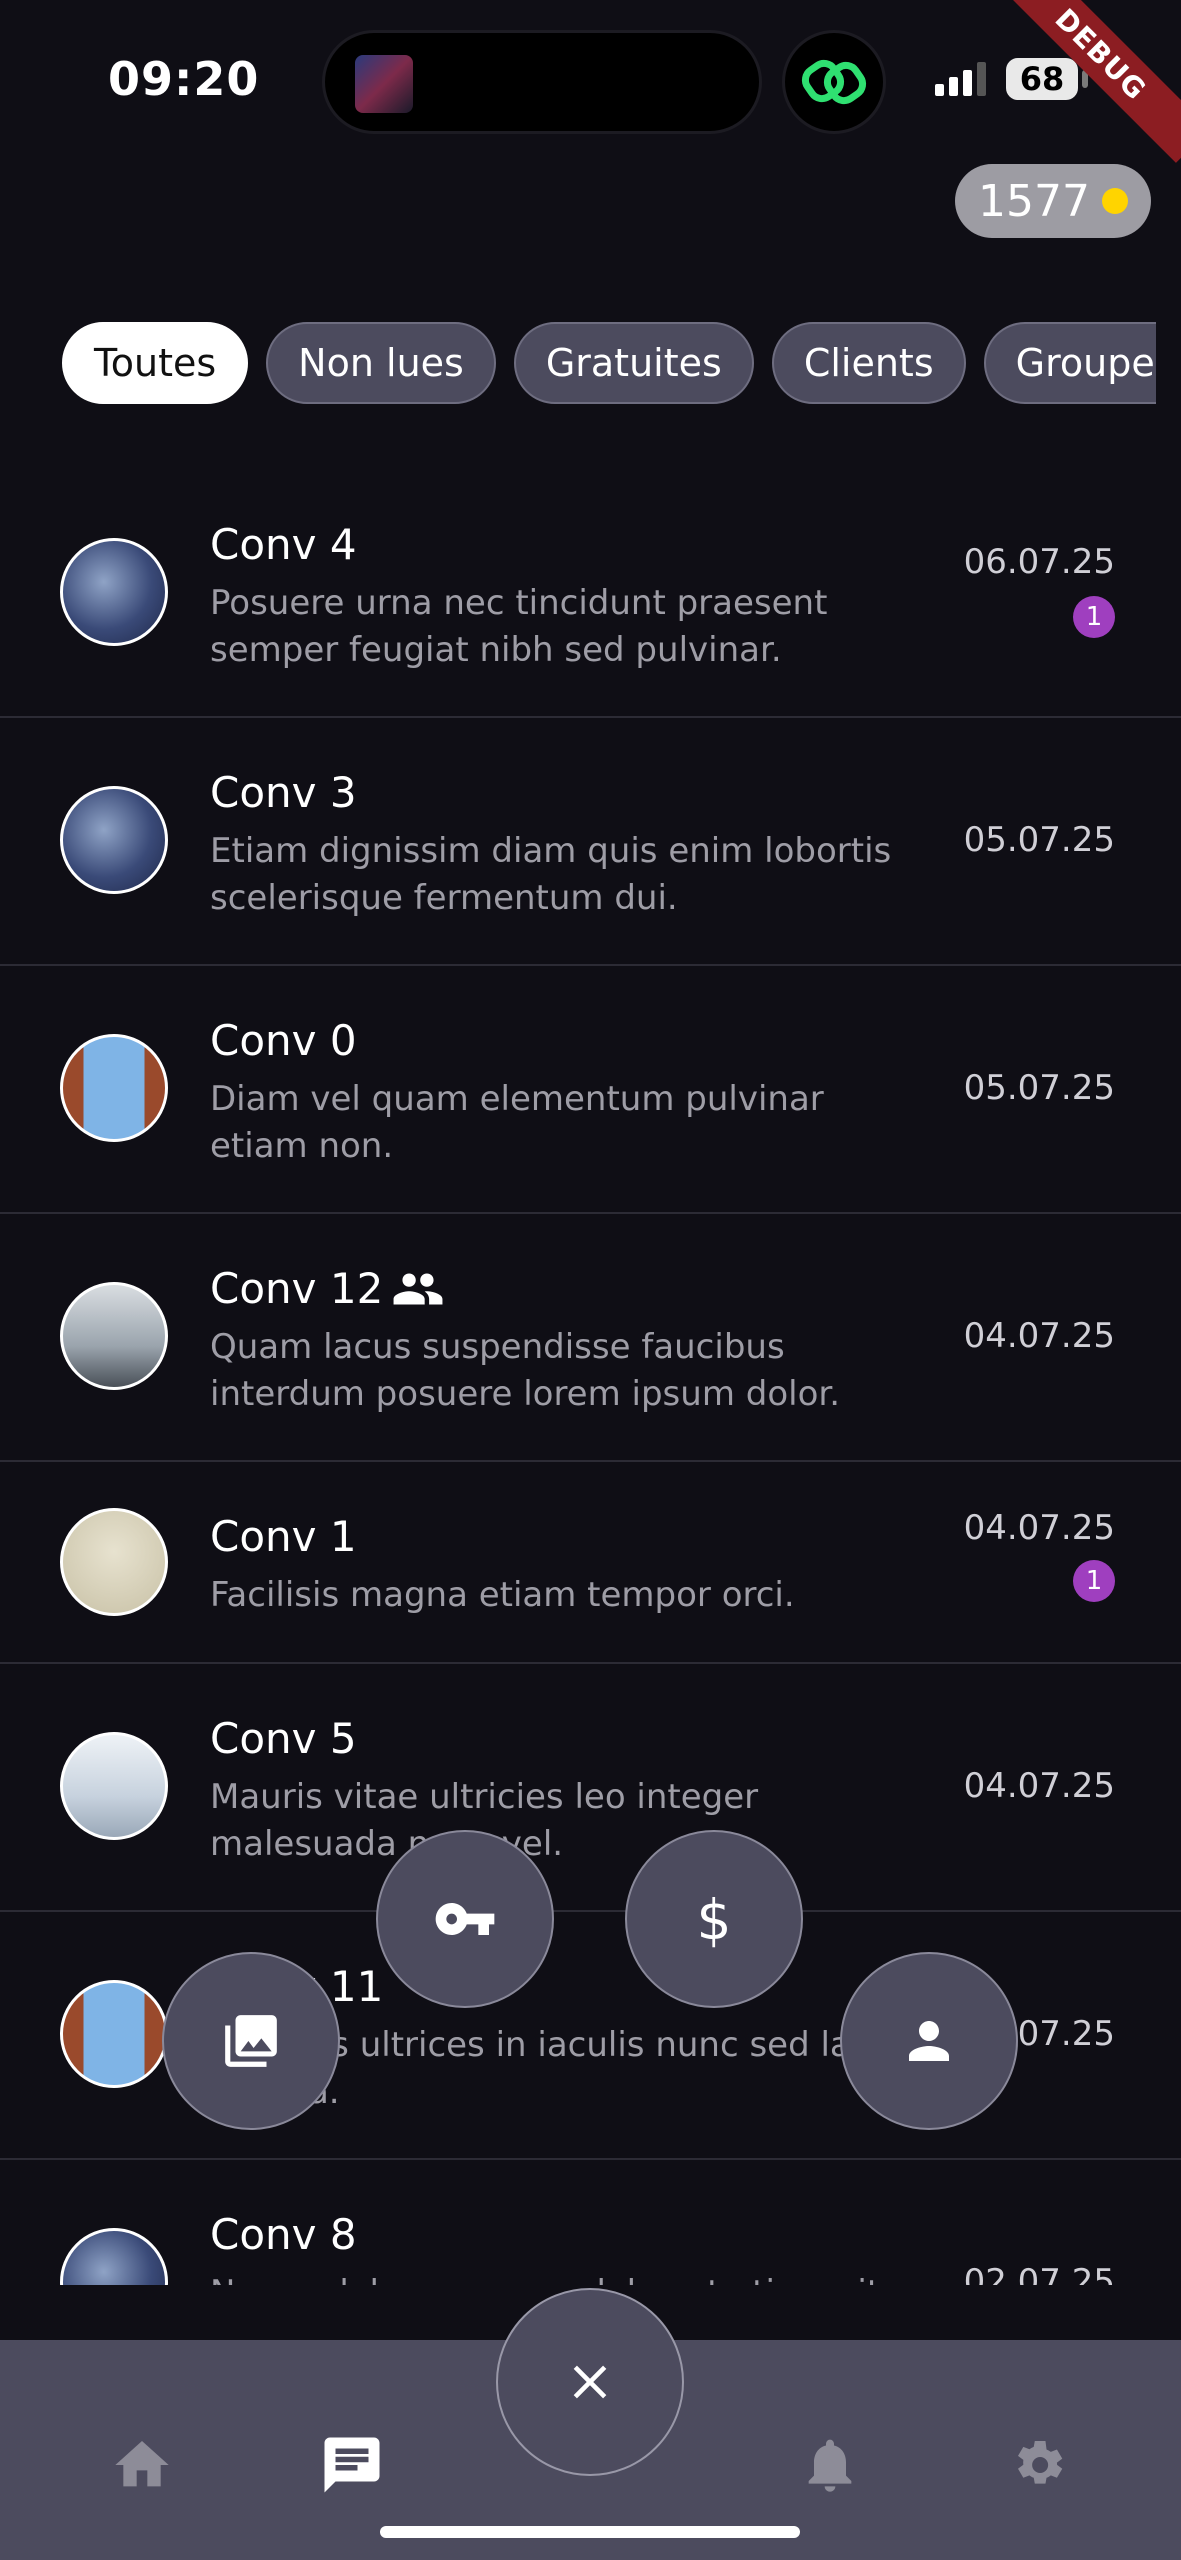 The image size is (1181, 2560). I want to click on home-indicator, so click(590, 2532).